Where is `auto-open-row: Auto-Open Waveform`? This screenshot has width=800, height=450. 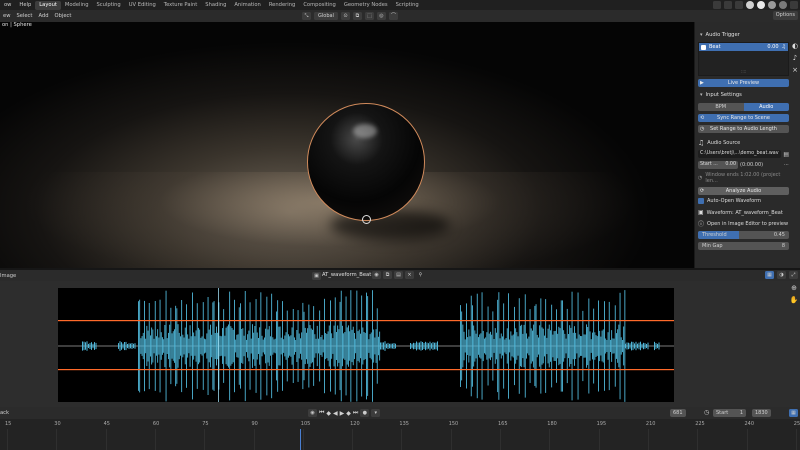 auto-open-row: Auto-Open Waveform is located at coordinates (743, 201).